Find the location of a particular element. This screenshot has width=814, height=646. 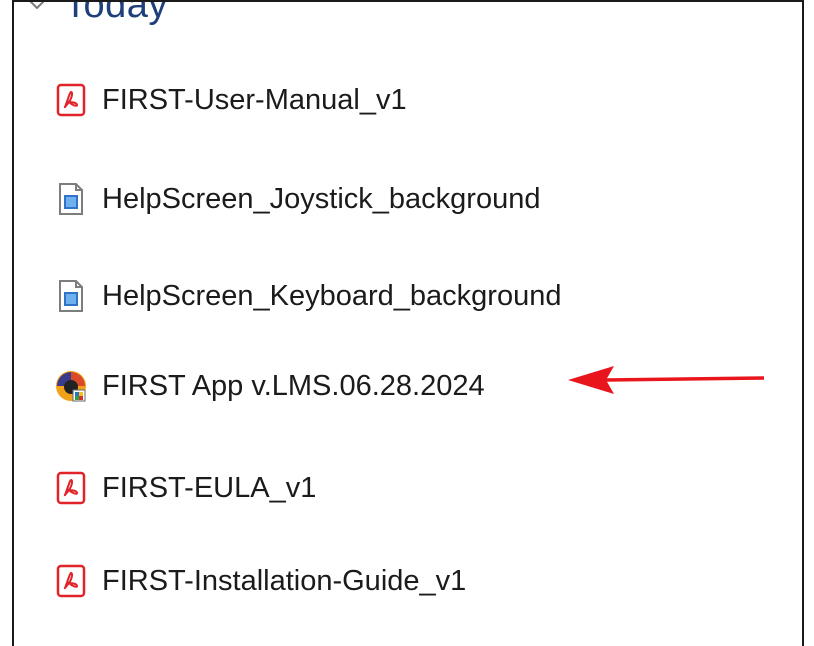

list-item: HelpScreen_Joystick_background is located at coordinates (297, 199).